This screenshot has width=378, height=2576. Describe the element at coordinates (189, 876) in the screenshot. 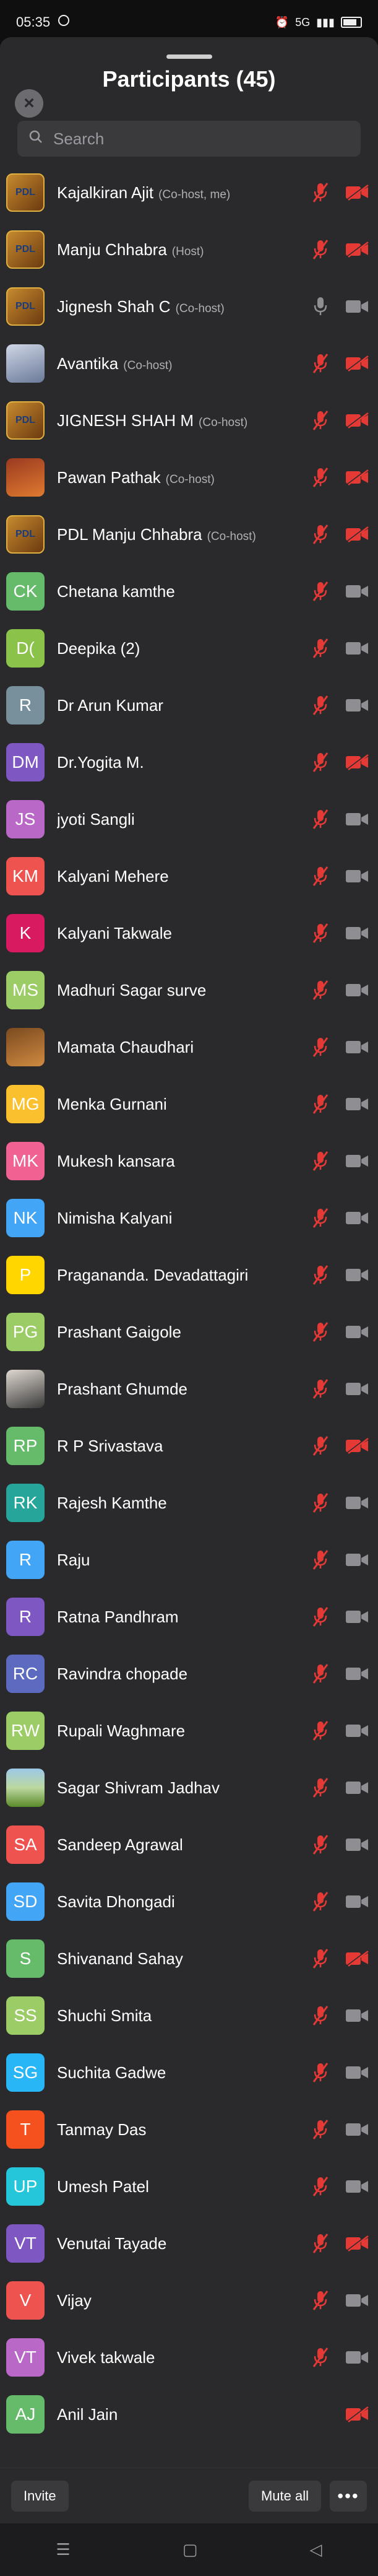

I see `participant-row: KM Kalyani Mehere` at that location.